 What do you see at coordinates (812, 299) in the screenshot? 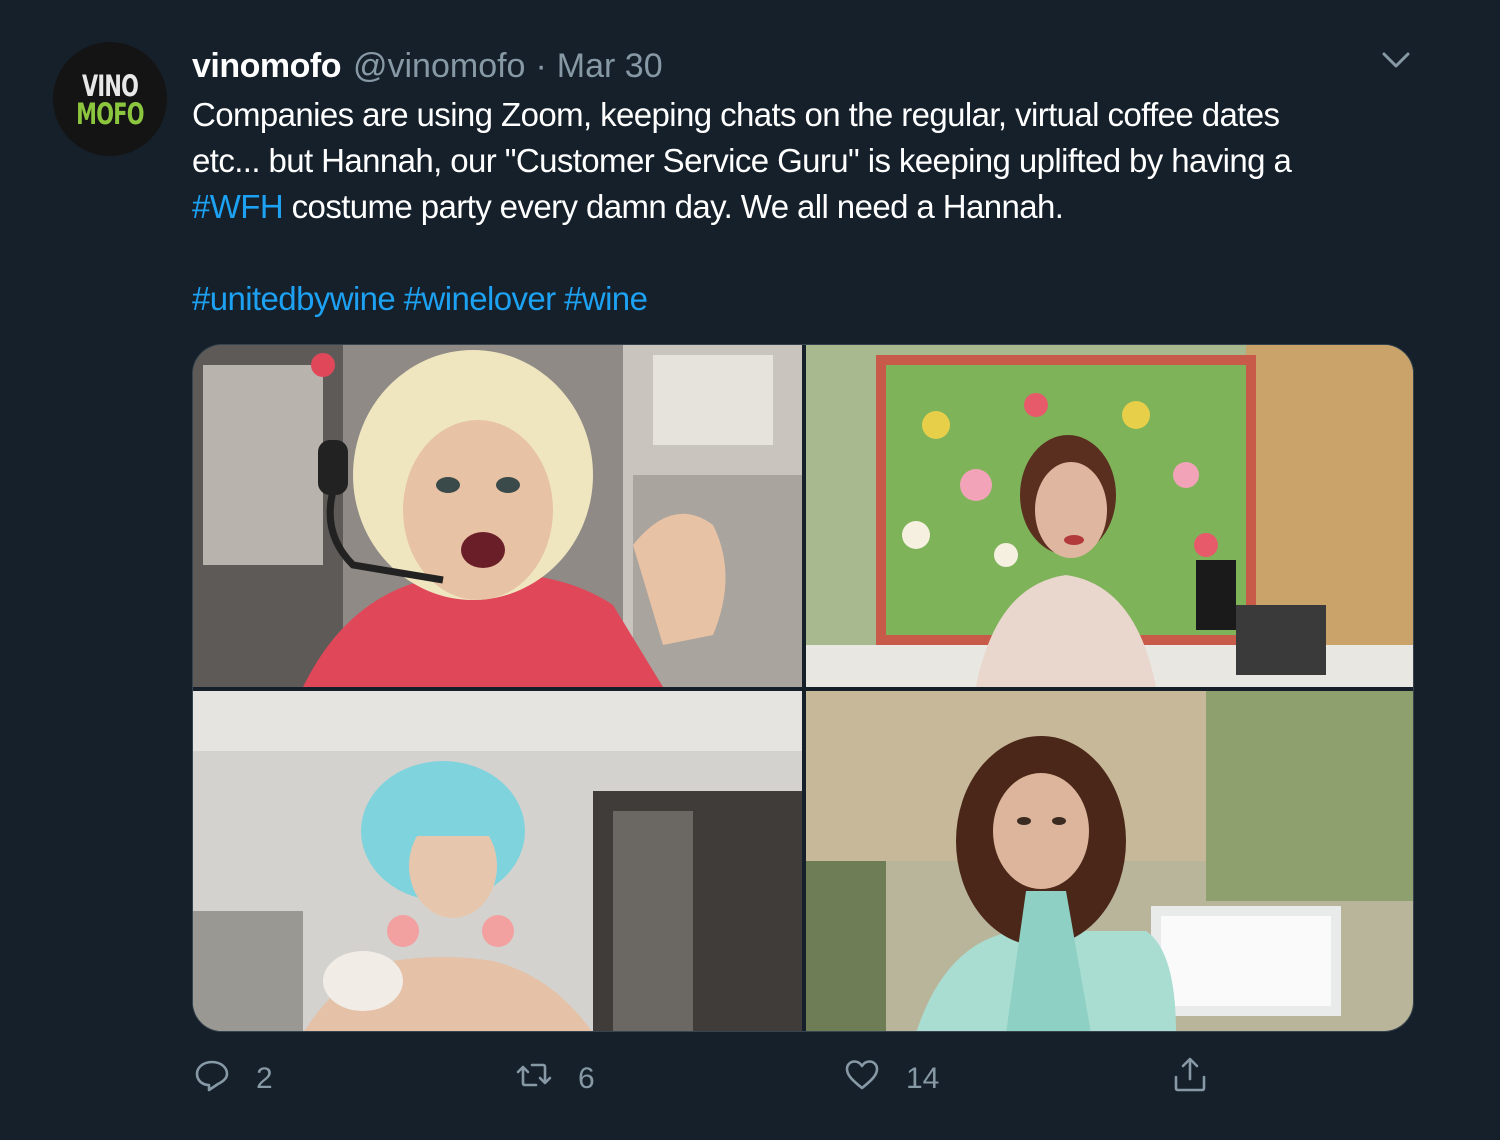
I see `hashtag-line: #unitedbywine #winelover #wine` at bounding box center [812, 299].